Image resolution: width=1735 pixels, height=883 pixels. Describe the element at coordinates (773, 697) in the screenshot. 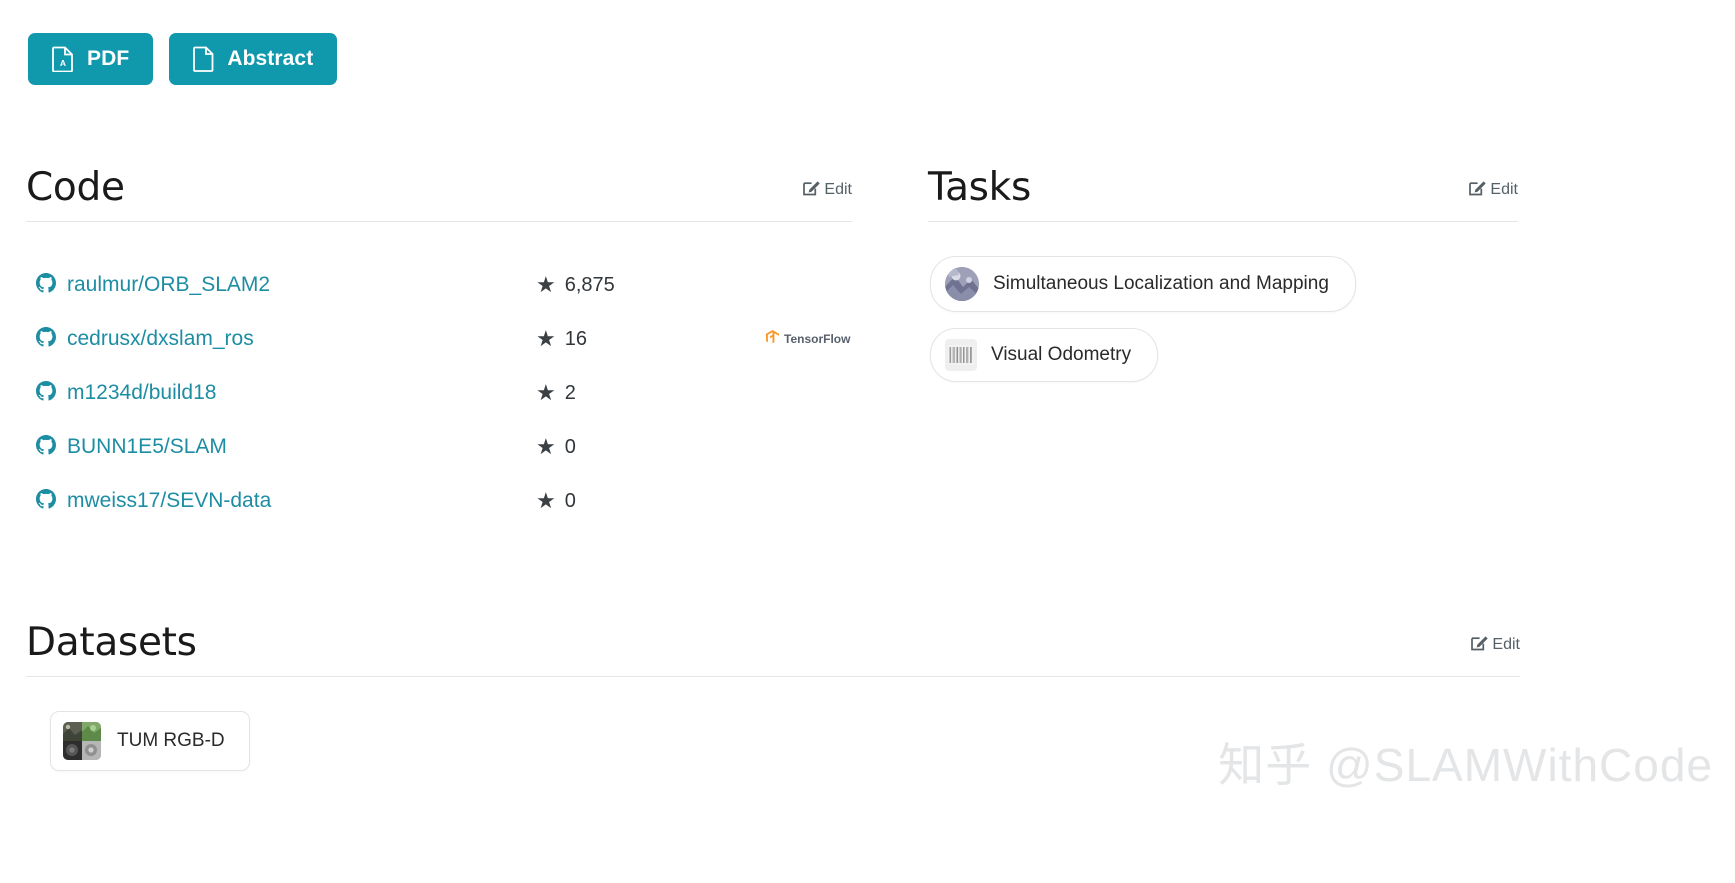

I see `datasets-section: Datasets Edit TUM RGB-D` at that location.